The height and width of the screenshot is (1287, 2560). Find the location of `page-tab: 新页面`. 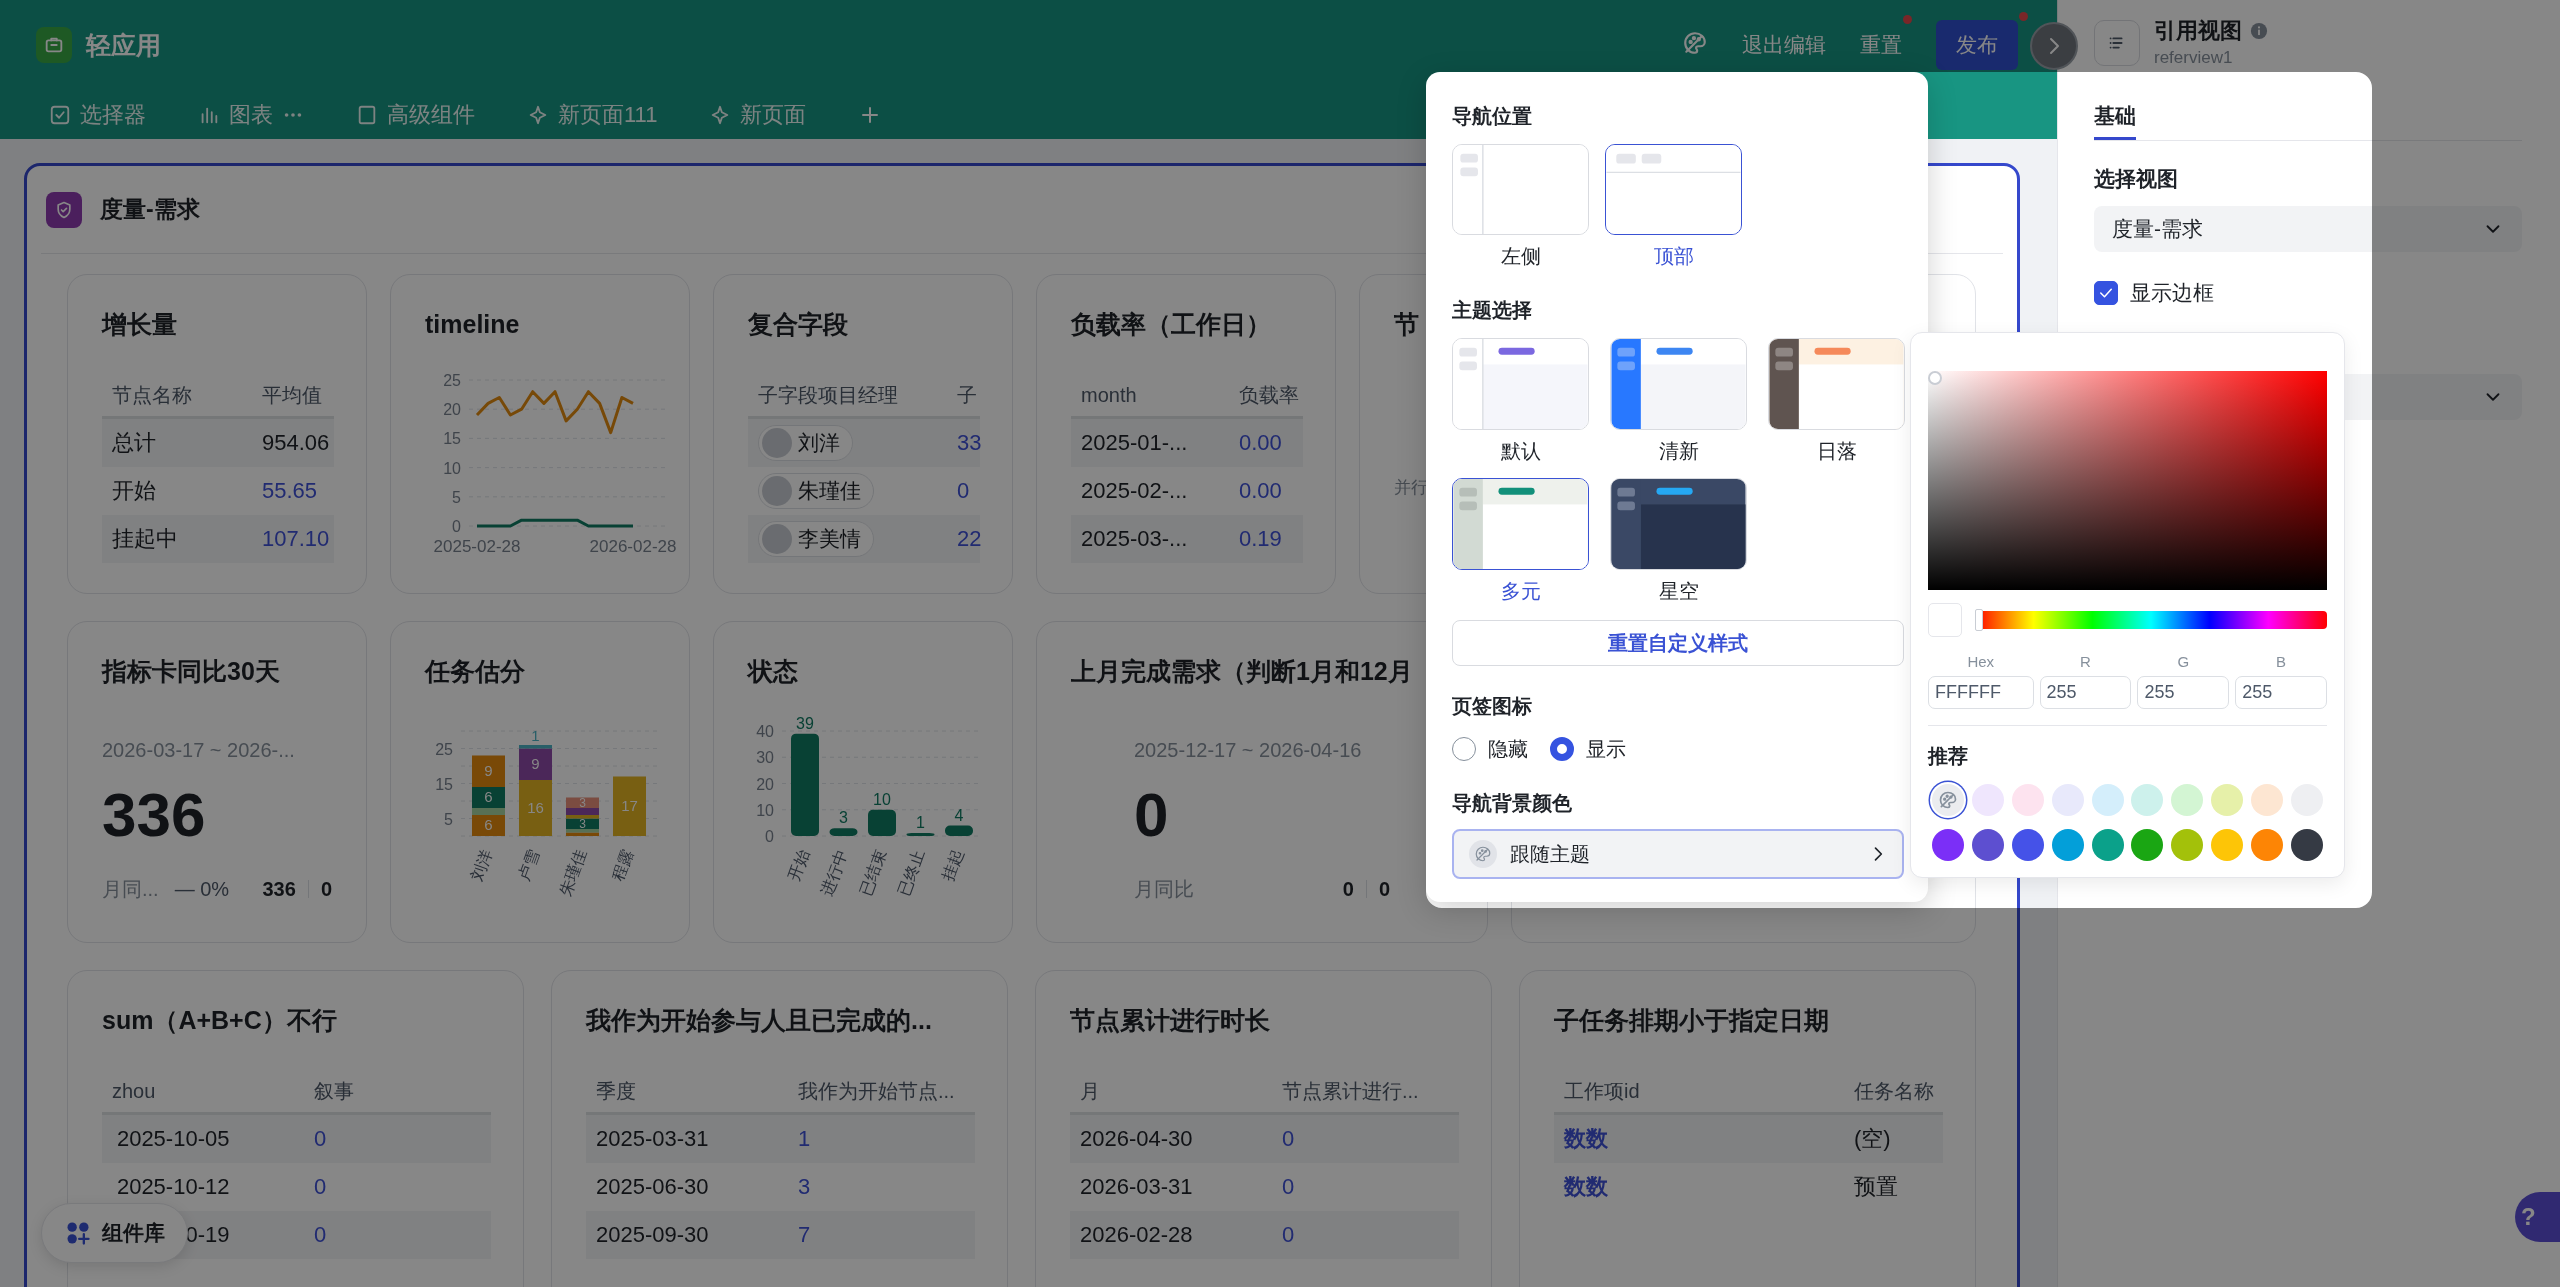

page-tab: 新页面 is located at coordinates (758, 114).